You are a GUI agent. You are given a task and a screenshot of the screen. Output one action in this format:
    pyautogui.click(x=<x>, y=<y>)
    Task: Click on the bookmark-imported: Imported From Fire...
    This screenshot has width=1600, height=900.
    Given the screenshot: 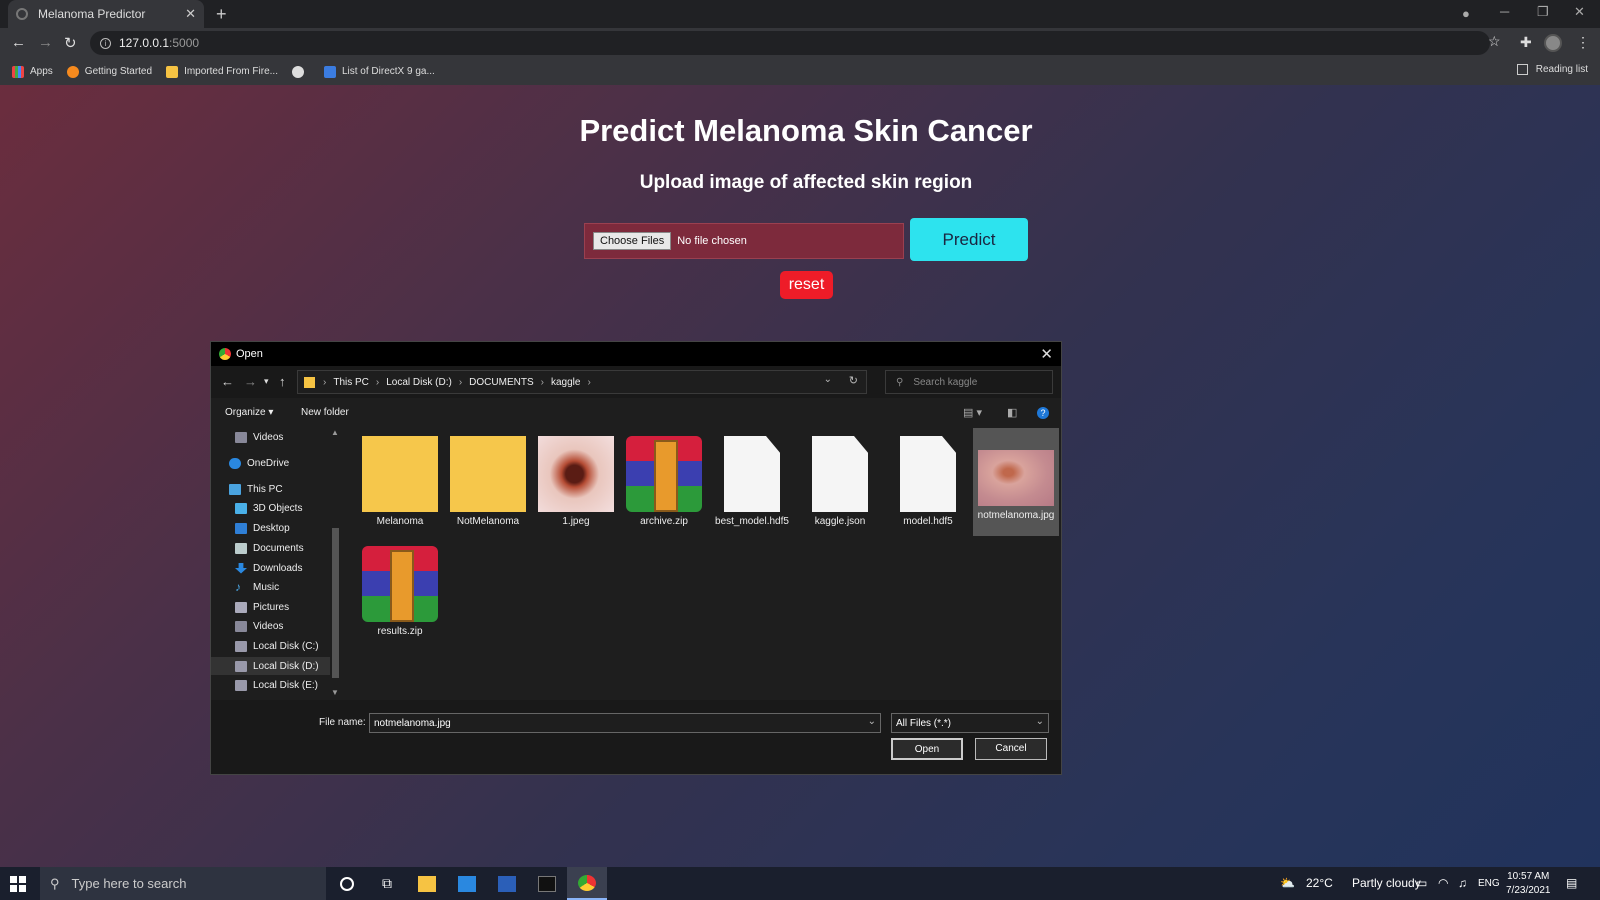 What is the action you would take?
    pyautogui.click(x=222, y=71)
    